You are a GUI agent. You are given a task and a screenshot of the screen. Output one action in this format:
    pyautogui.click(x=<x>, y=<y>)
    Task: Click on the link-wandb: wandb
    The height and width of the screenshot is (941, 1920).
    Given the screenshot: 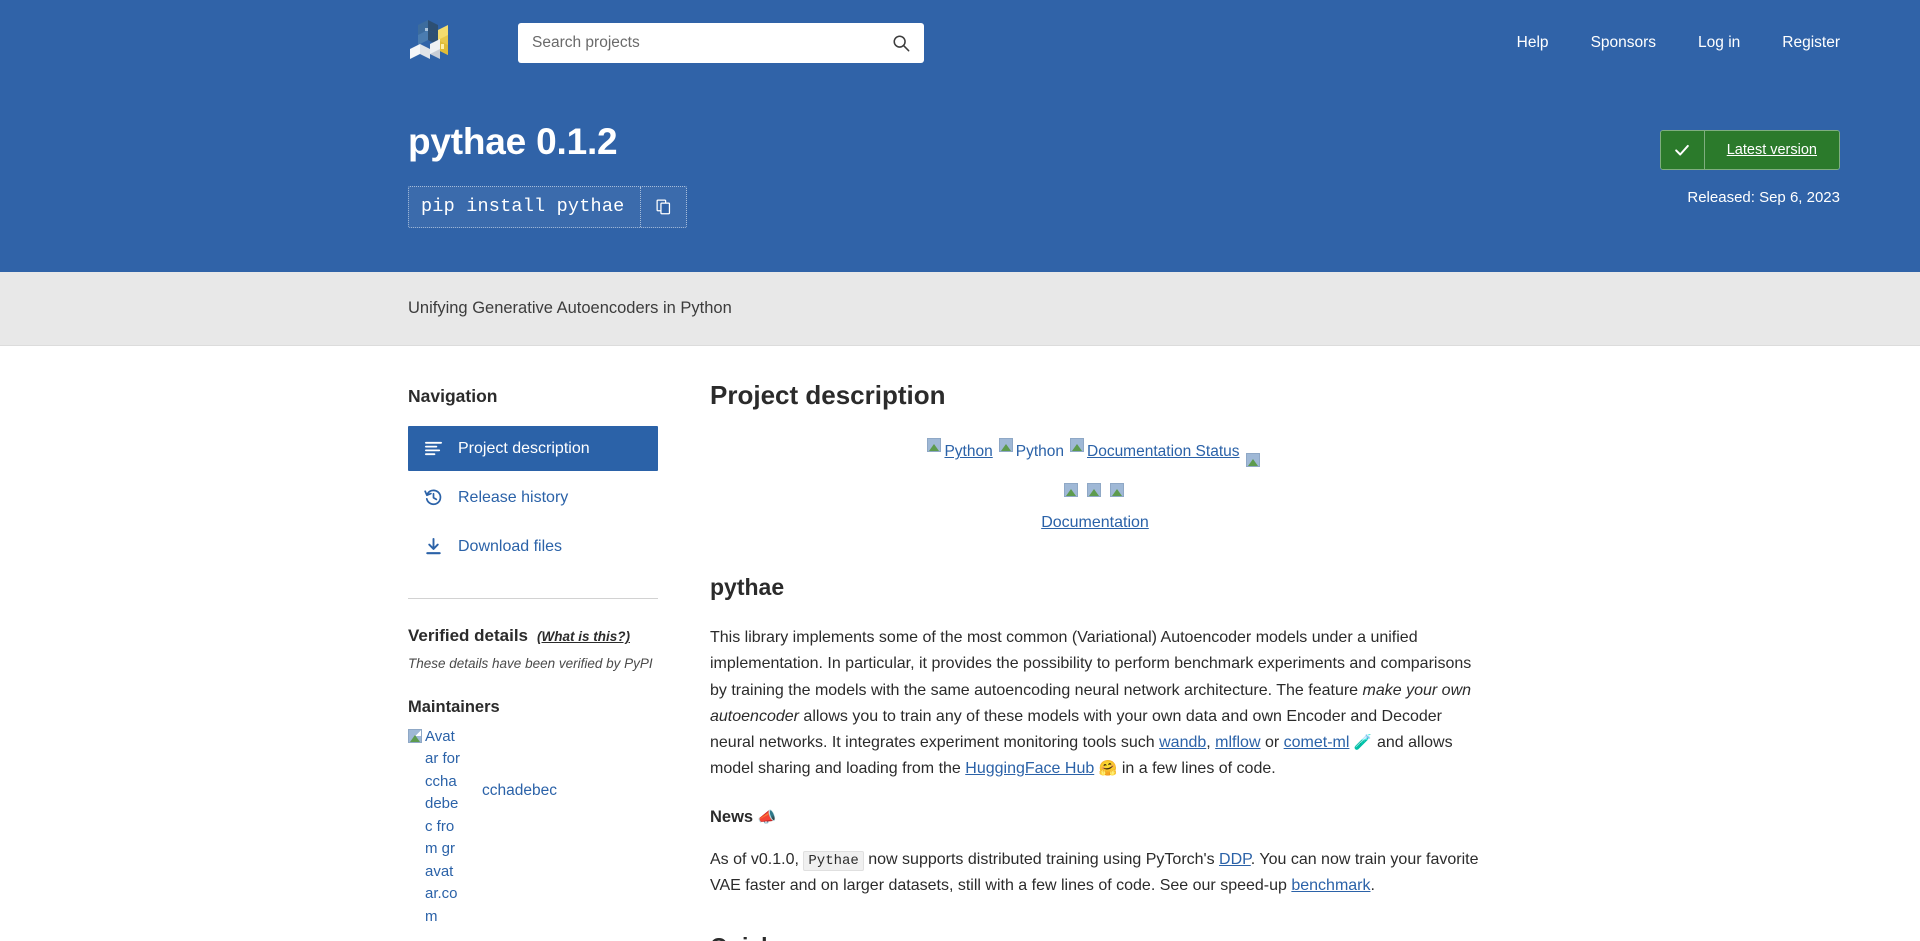 What is the action you would take?
    pyautogui.click(x=1182, y=742)
    